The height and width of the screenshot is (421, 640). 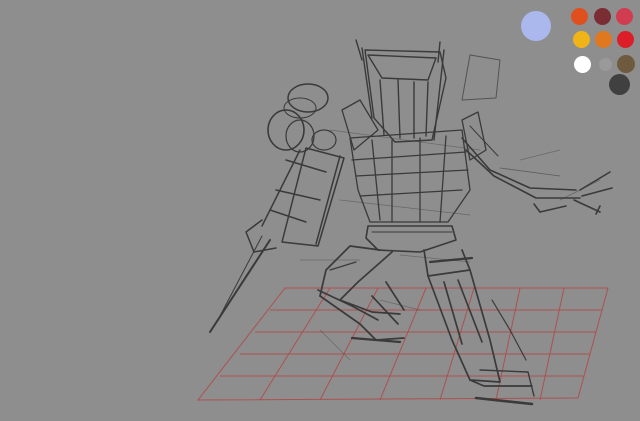 I want to click on color-swatch-yellow, so click(x=581, y=39).